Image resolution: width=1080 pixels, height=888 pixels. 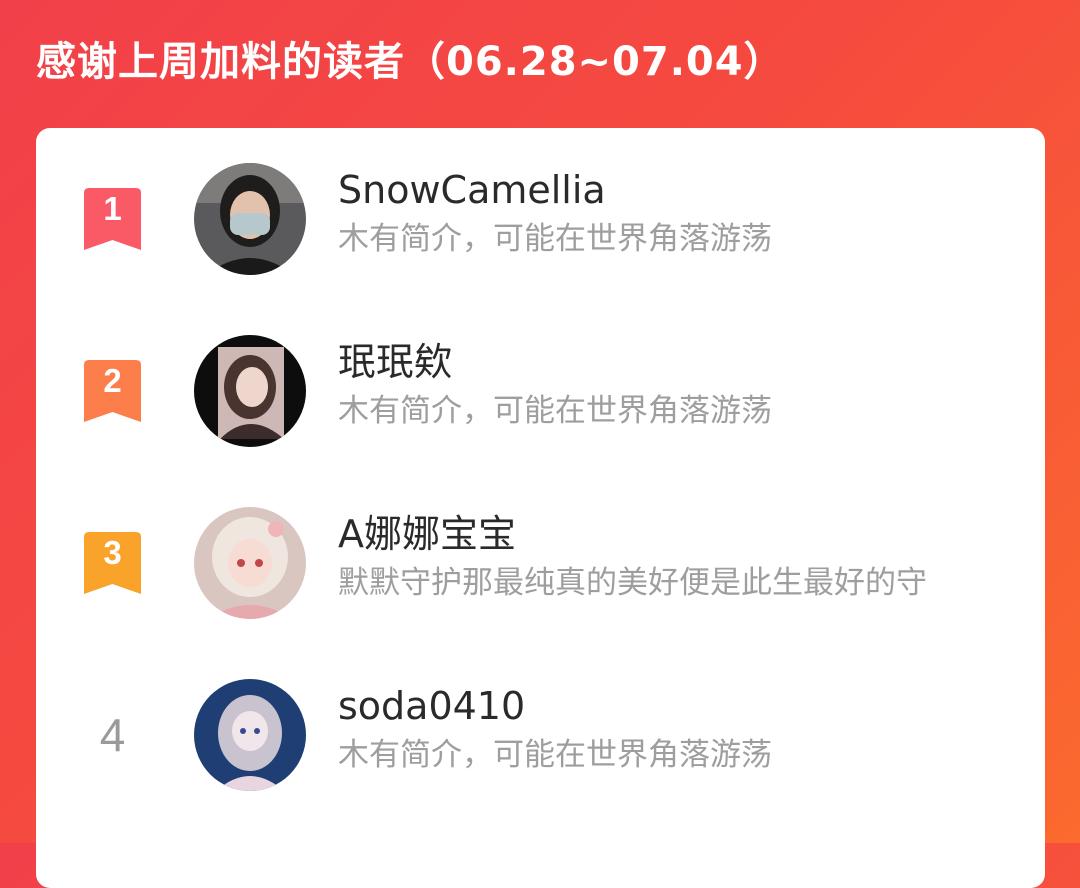 I want to click on rank-number: 4, so click(x=112, y=735).